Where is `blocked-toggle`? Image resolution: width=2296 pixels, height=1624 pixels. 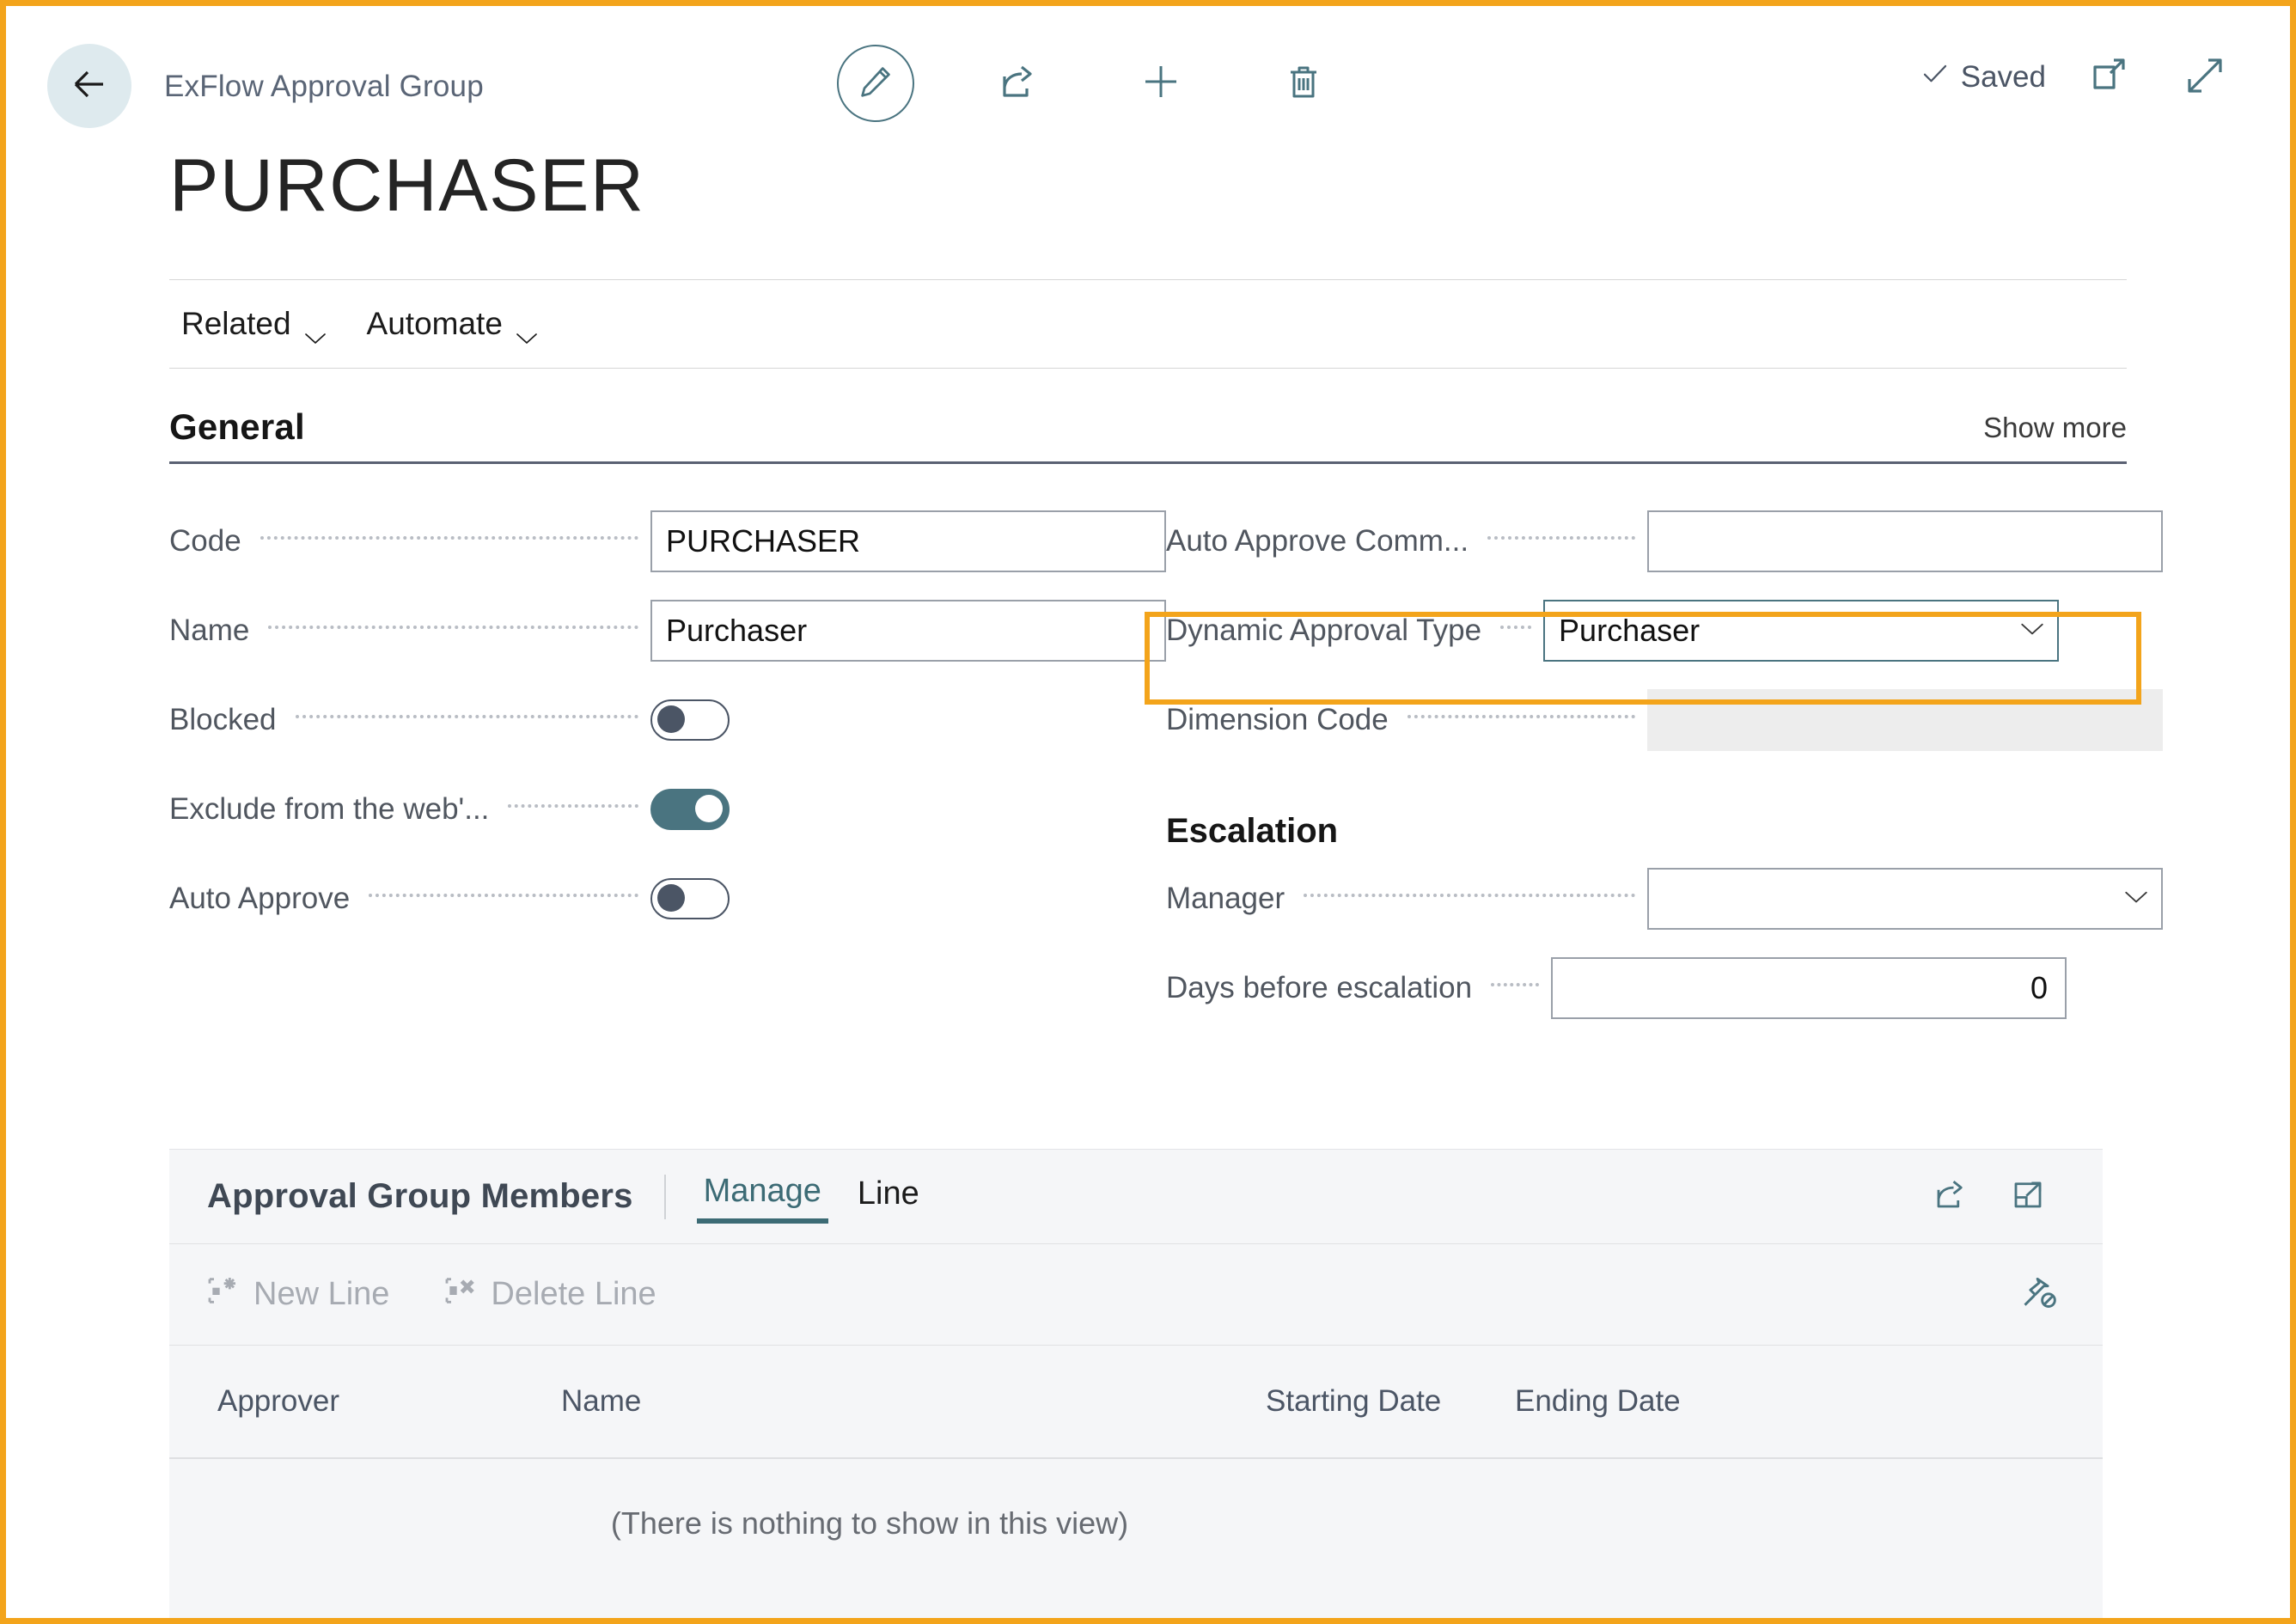
blocked-toggle is located at coordinates (690, 720).